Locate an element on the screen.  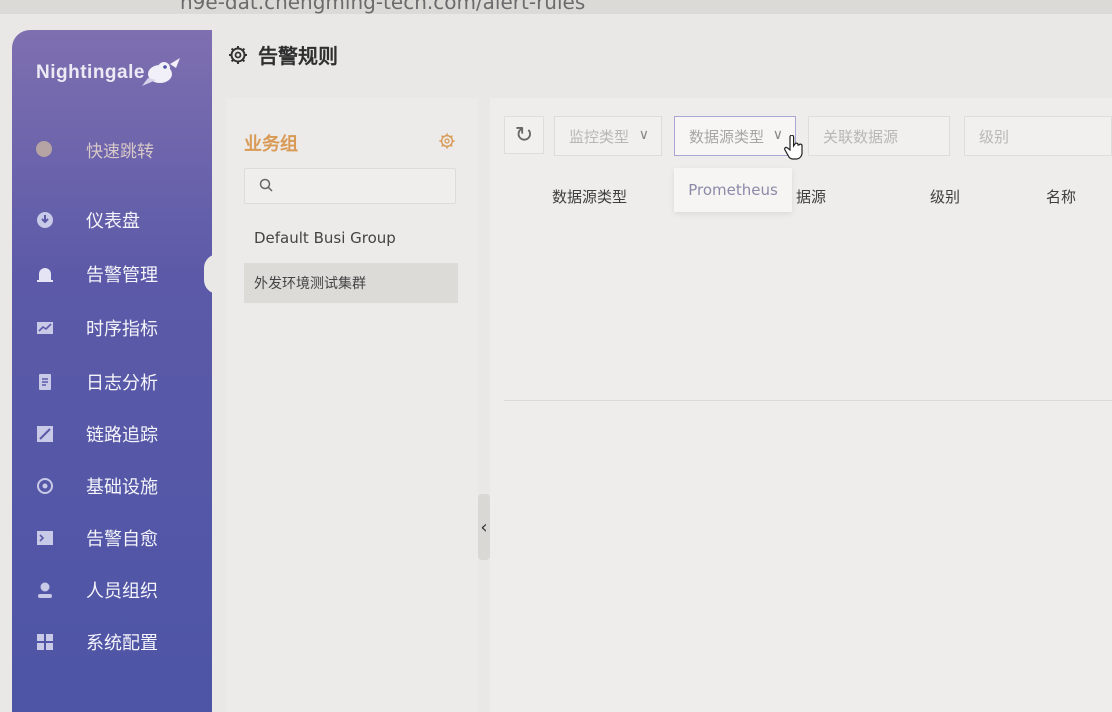
trace-icon is located at coordinates (45, 434).